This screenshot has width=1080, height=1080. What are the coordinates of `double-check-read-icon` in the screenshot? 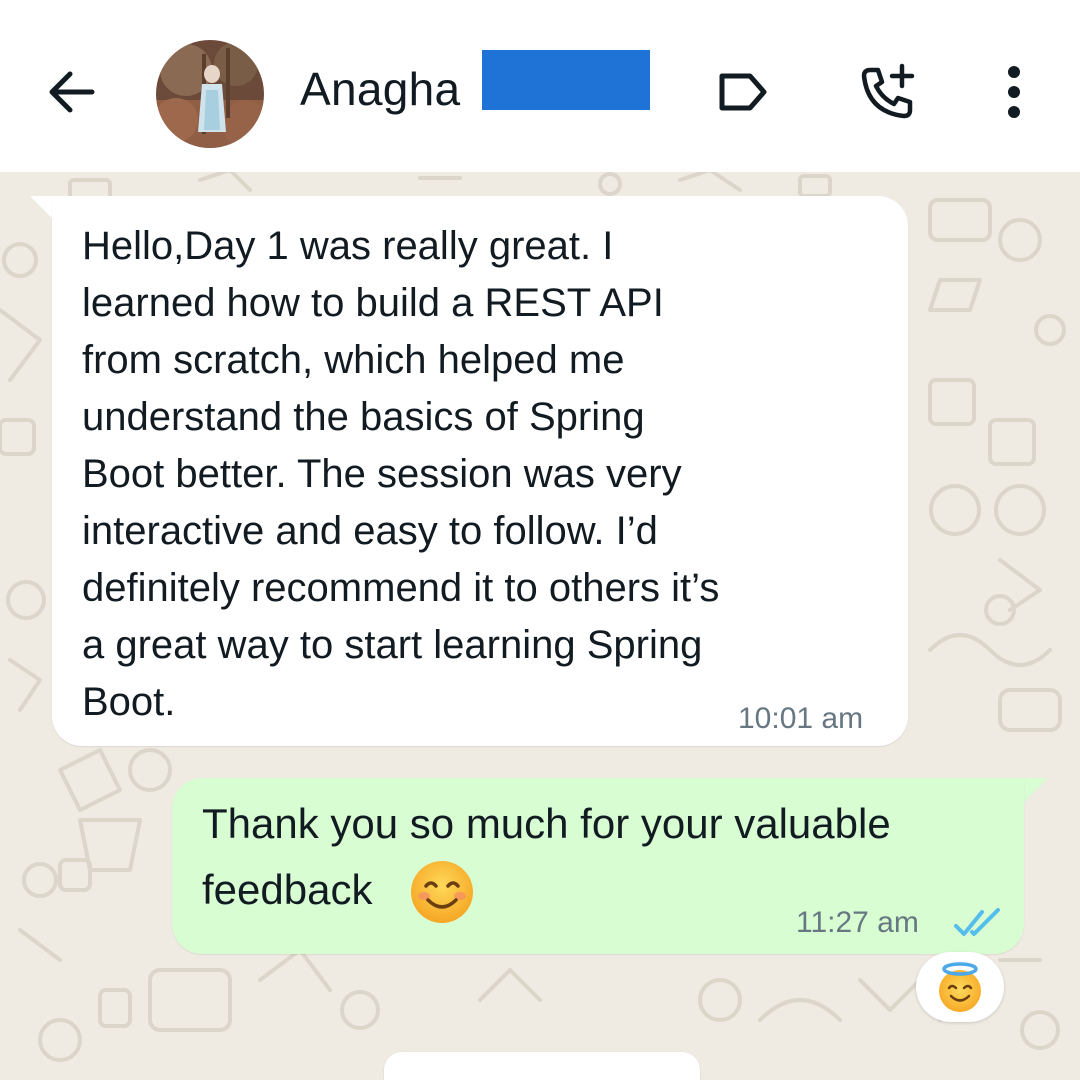 It's located at (977, 922).